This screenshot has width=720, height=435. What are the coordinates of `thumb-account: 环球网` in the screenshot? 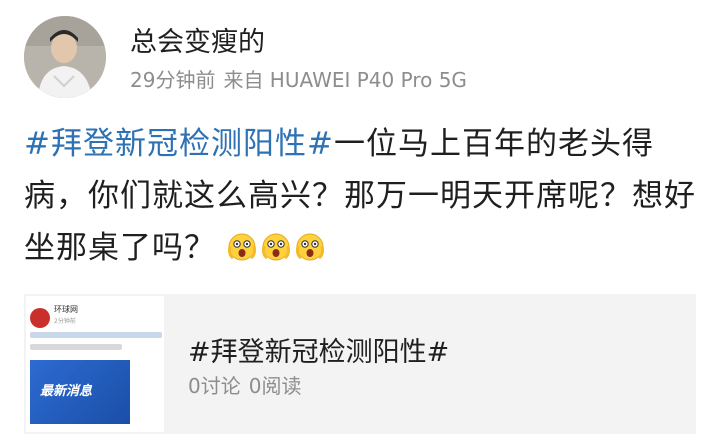 It's located at (66, 309).